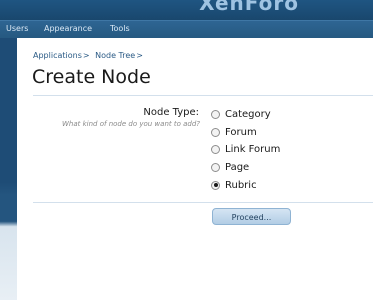 Image resolution: width=373 pixels, height=300 pixels. I want to click on tab-users: Users, so click(17, 28).